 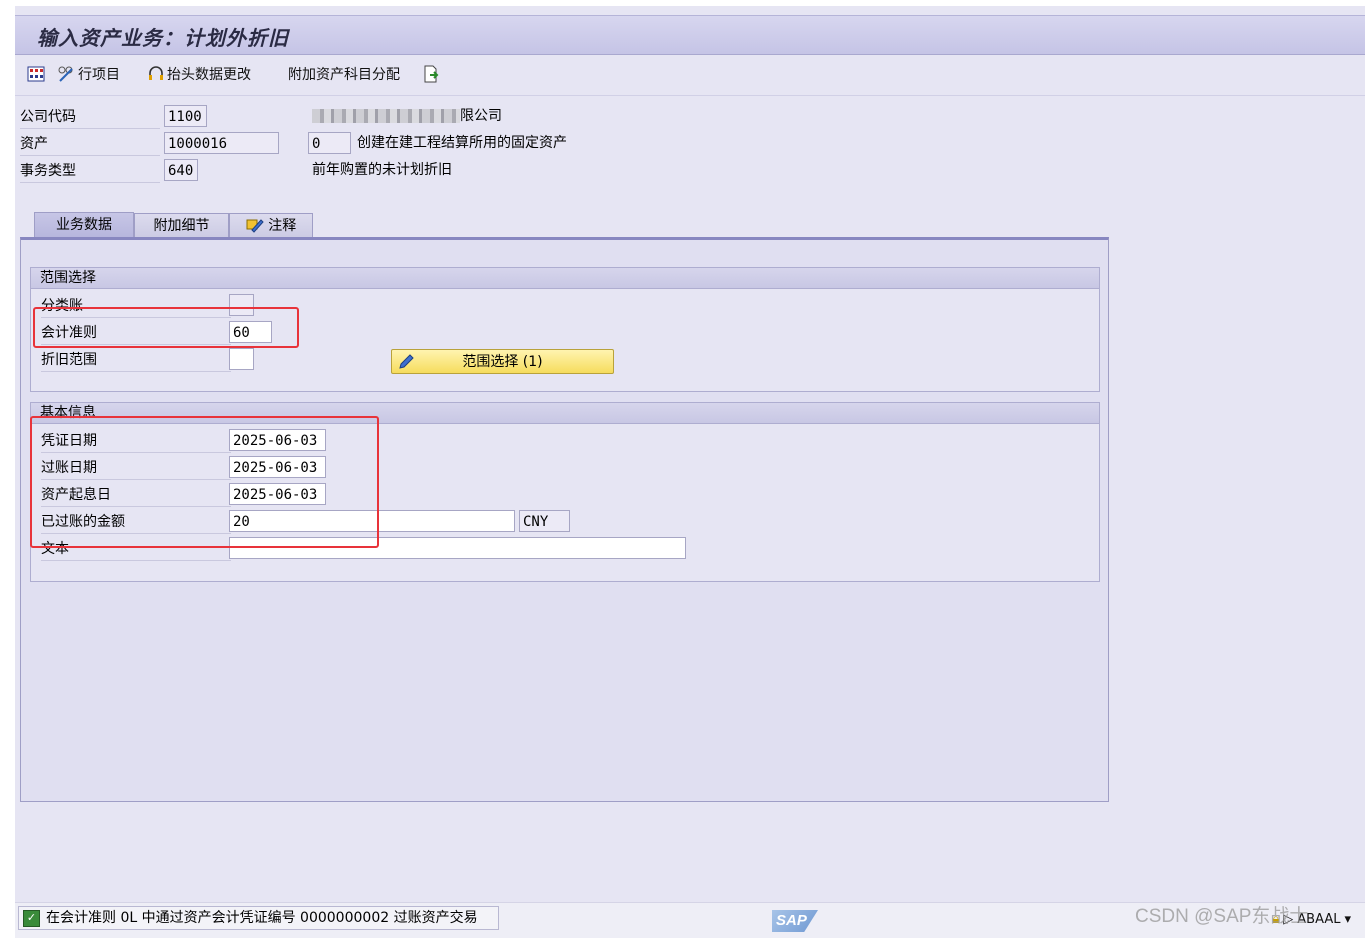 I want to click on tab-note-label: 注释, so click(x=282, y=226).